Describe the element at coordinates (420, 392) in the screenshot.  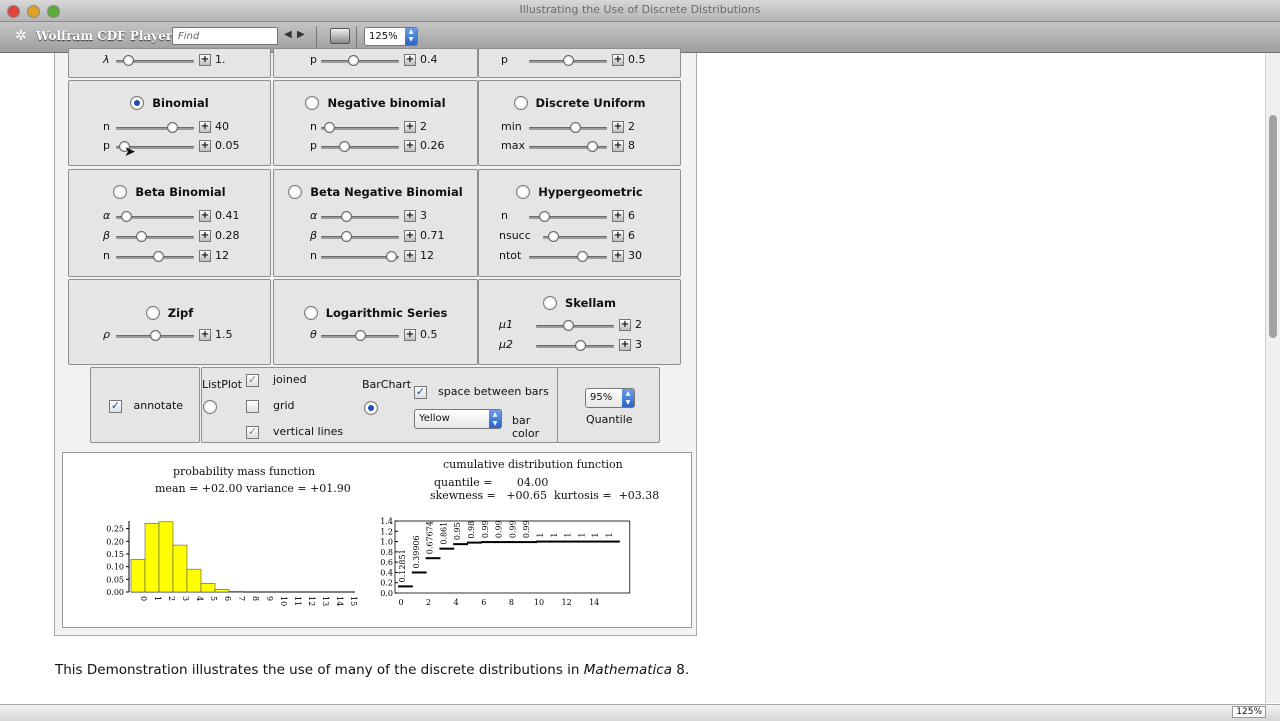
I see `space-between-bars-checkbox: ✓` at that location.